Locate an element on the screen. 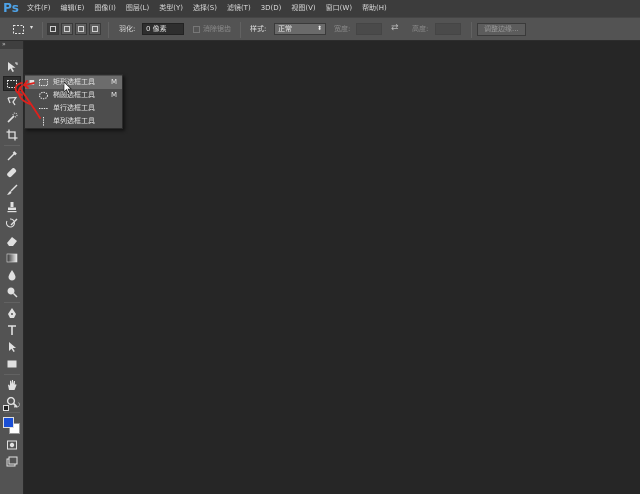 Image resolution: width=640 pixels, height=494 pixels. arrow-cursor-icon is located at coordinates (12, 346).